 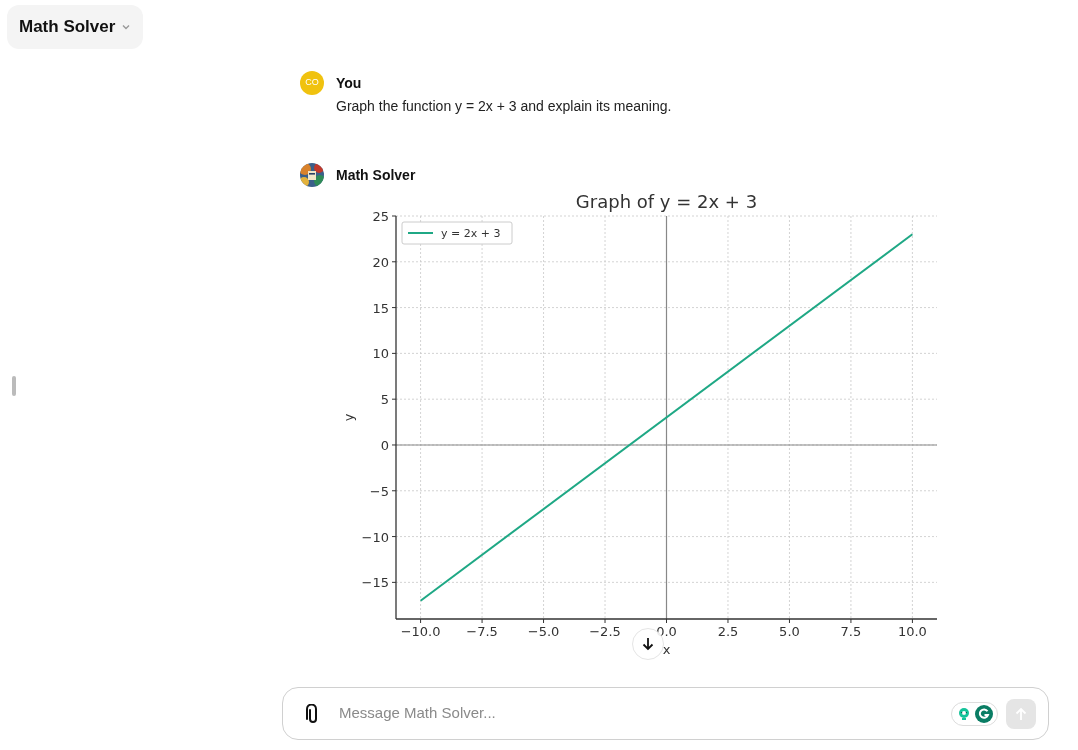 I want to click on axis-label: y, so click(x=348, y=417).